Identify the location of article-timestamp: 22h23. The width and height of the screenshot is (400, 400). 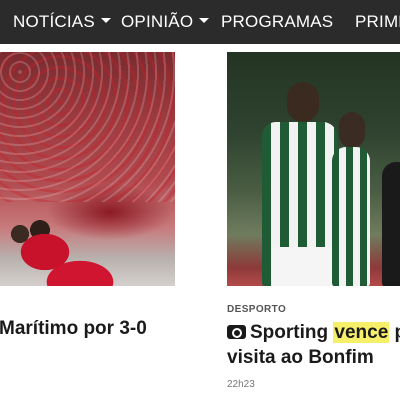
(241, 384).